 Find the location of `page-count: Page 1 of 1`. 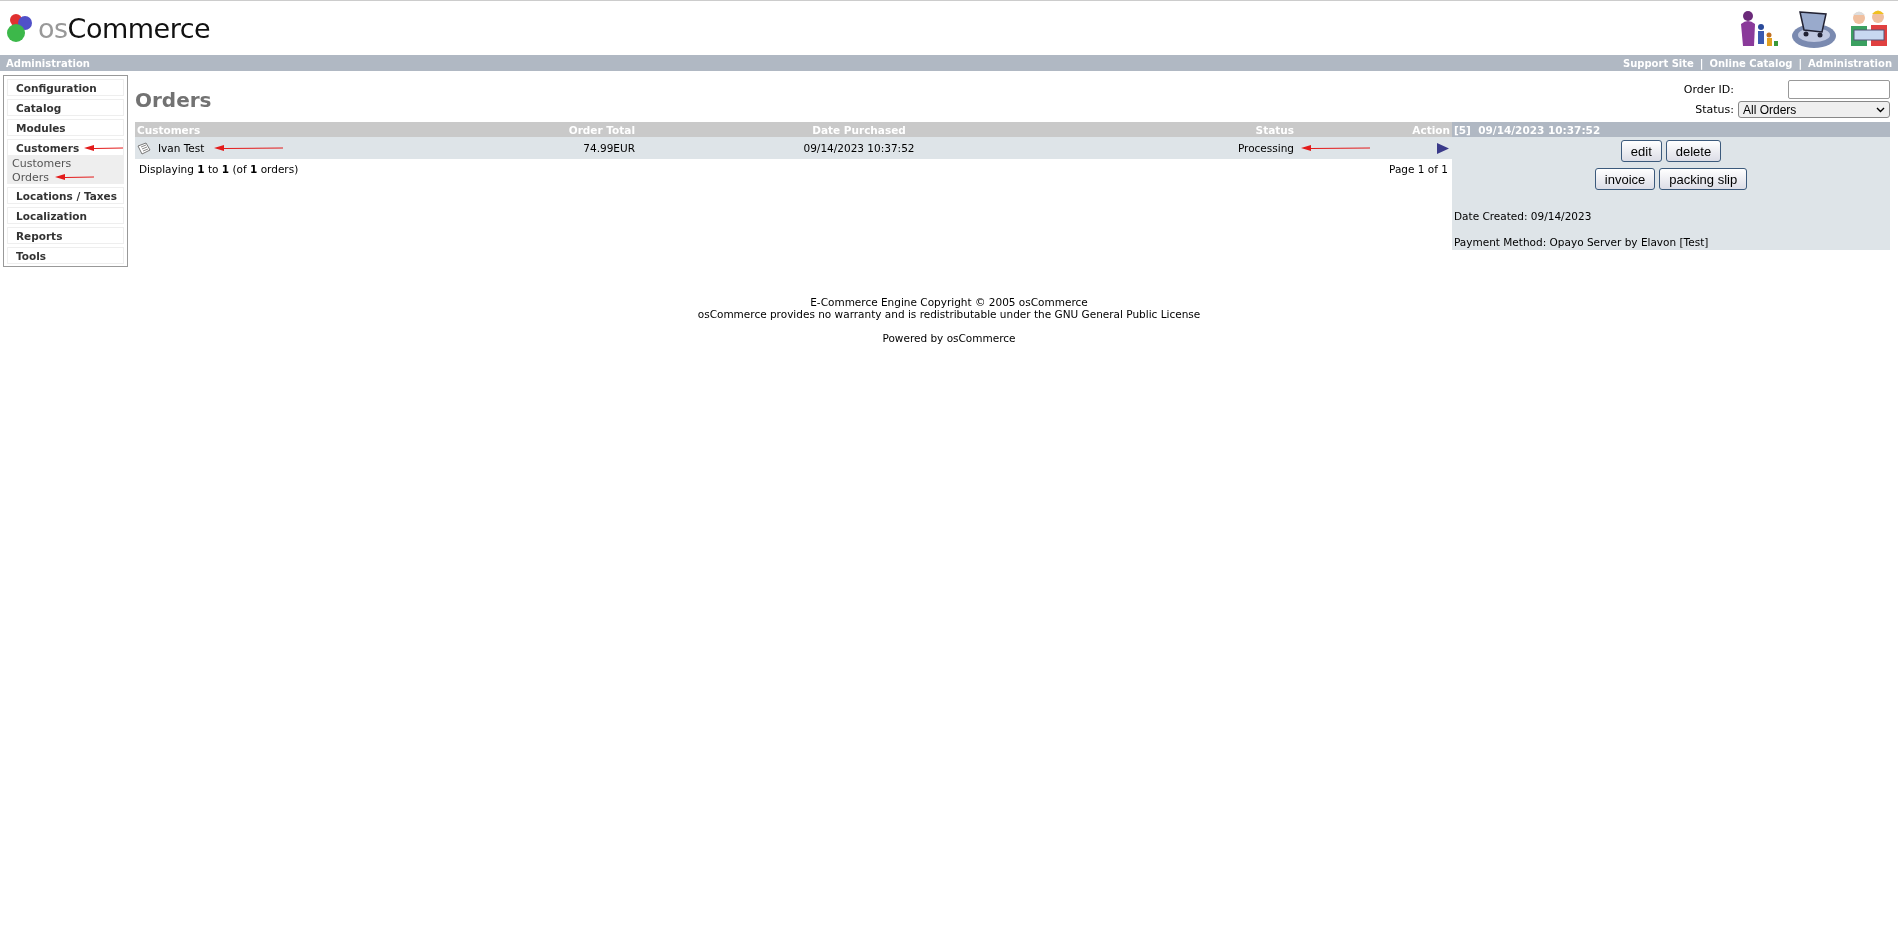

page-count: Page 1 of 1 is located at coordinates (1418, 169).